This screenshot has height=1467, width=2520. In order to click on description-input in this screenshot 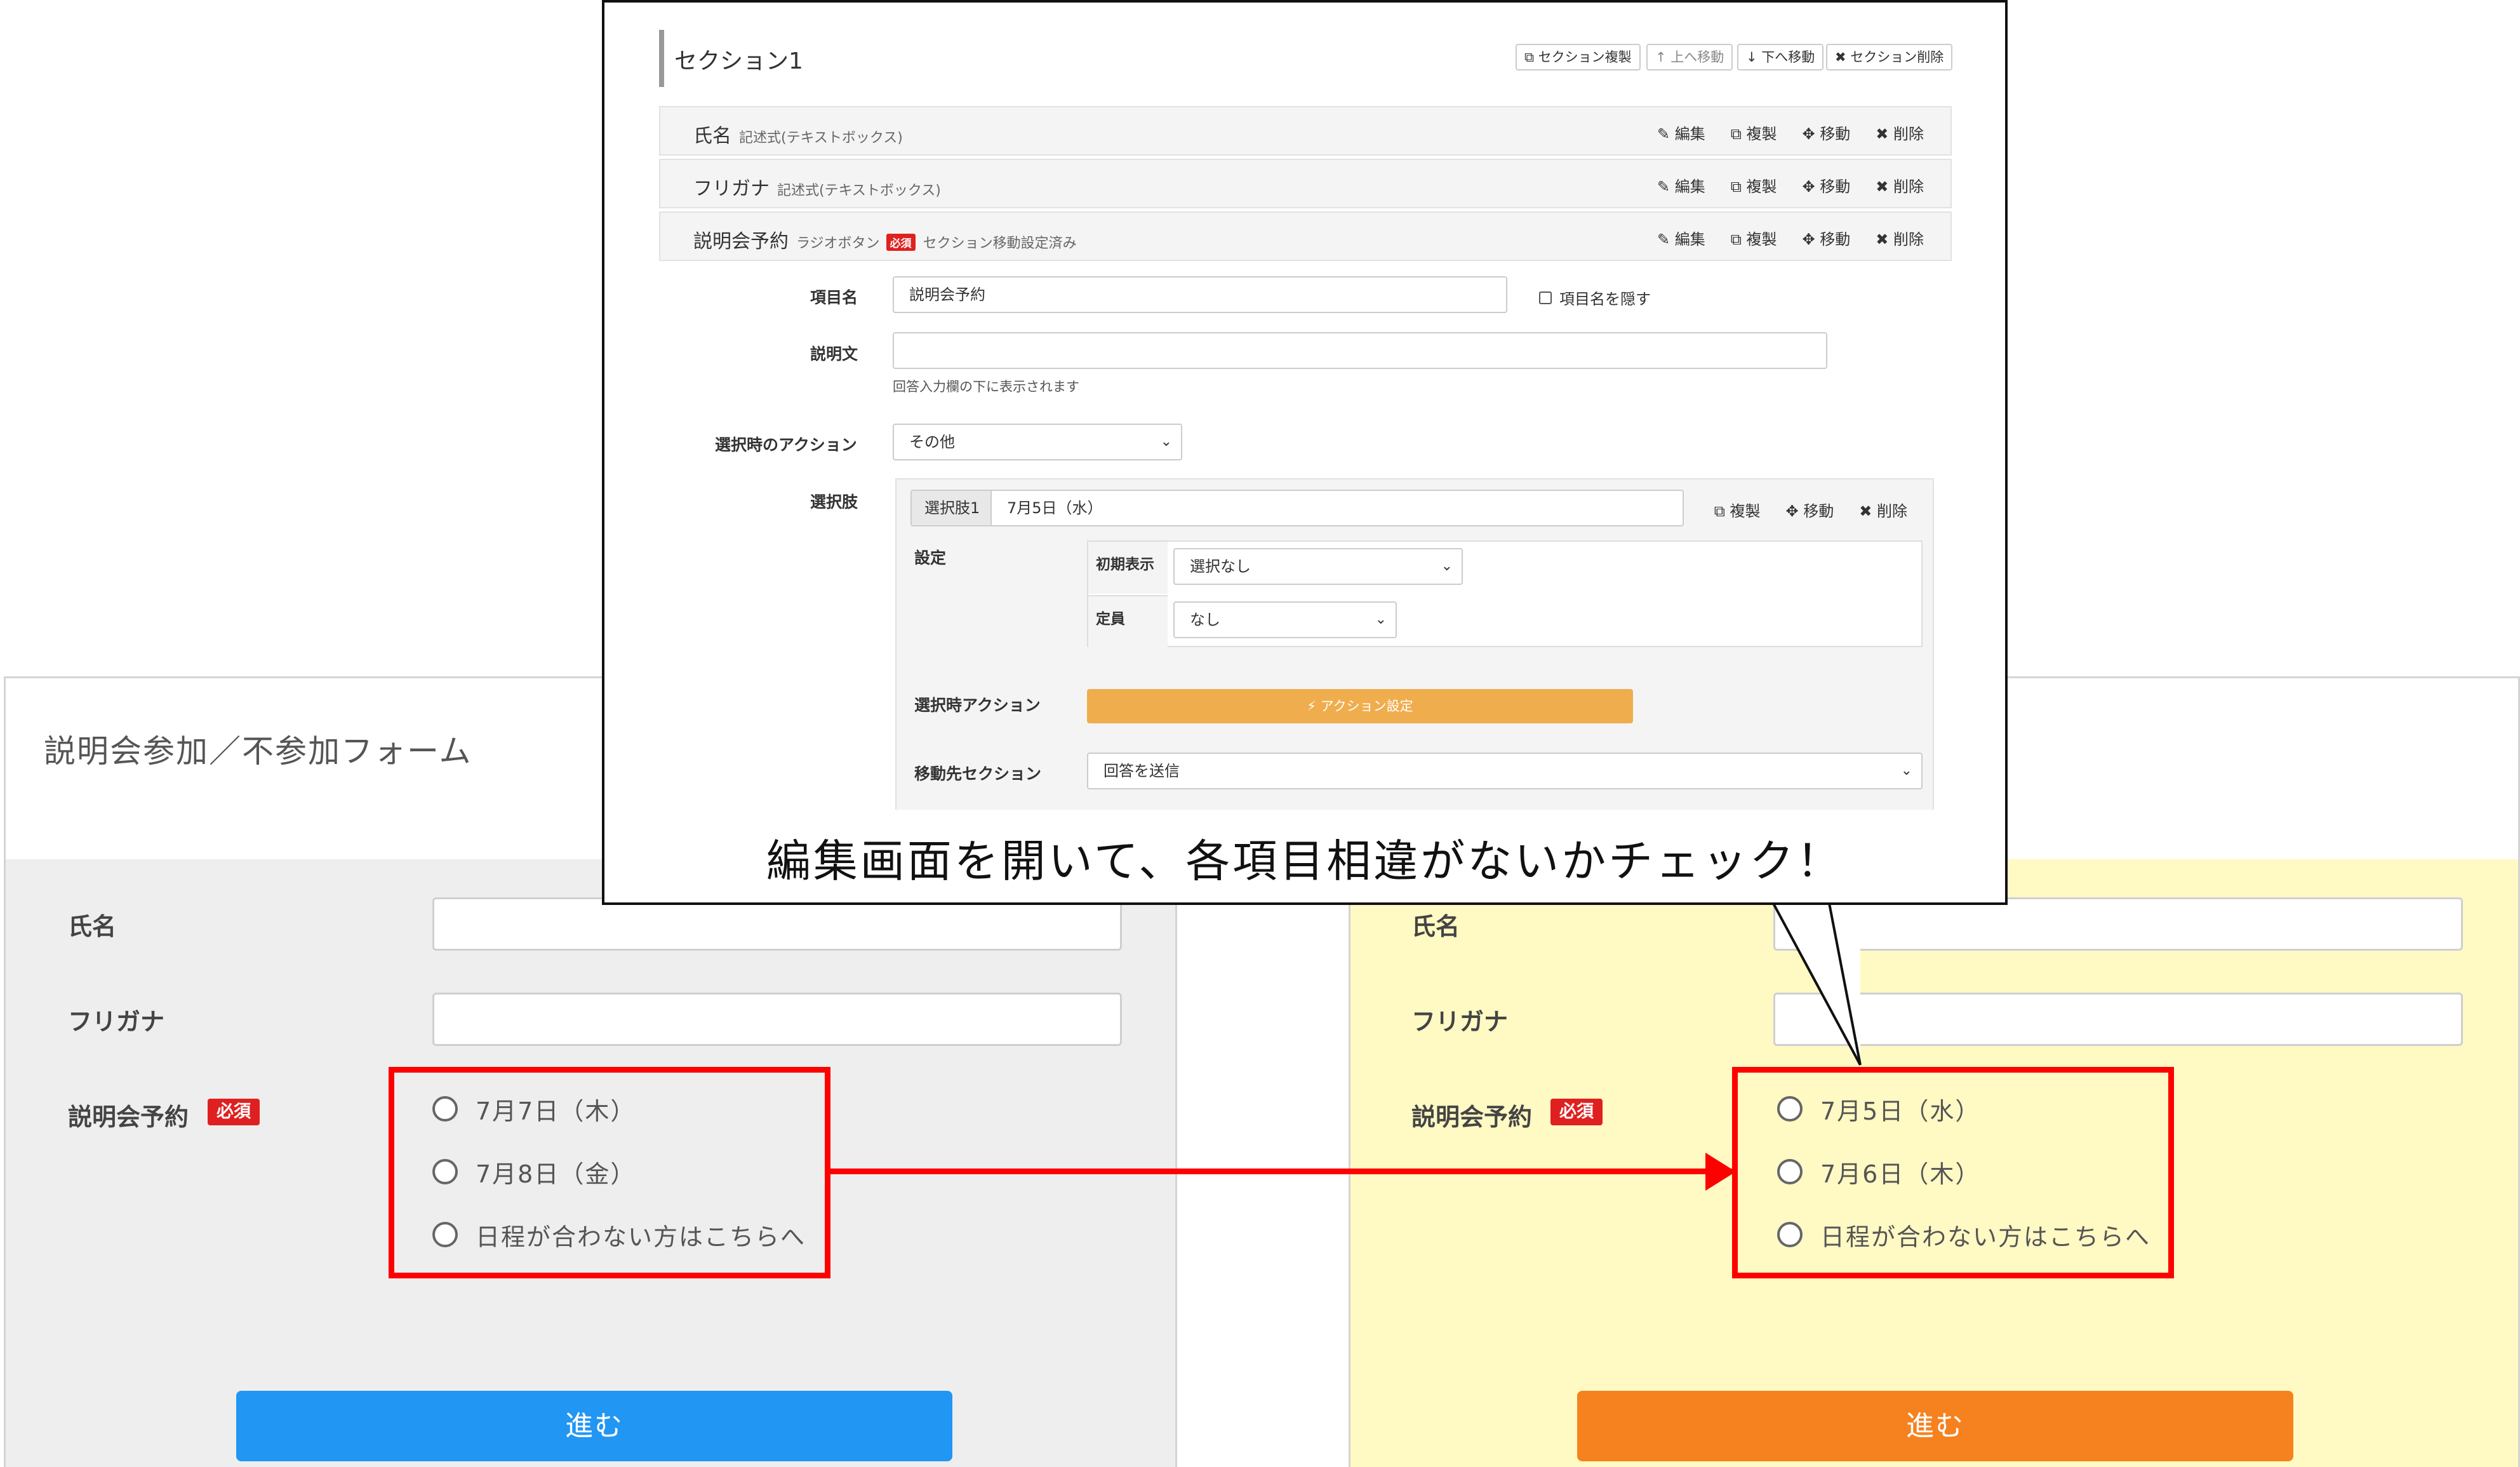, I will do `click(1360, 350)`.